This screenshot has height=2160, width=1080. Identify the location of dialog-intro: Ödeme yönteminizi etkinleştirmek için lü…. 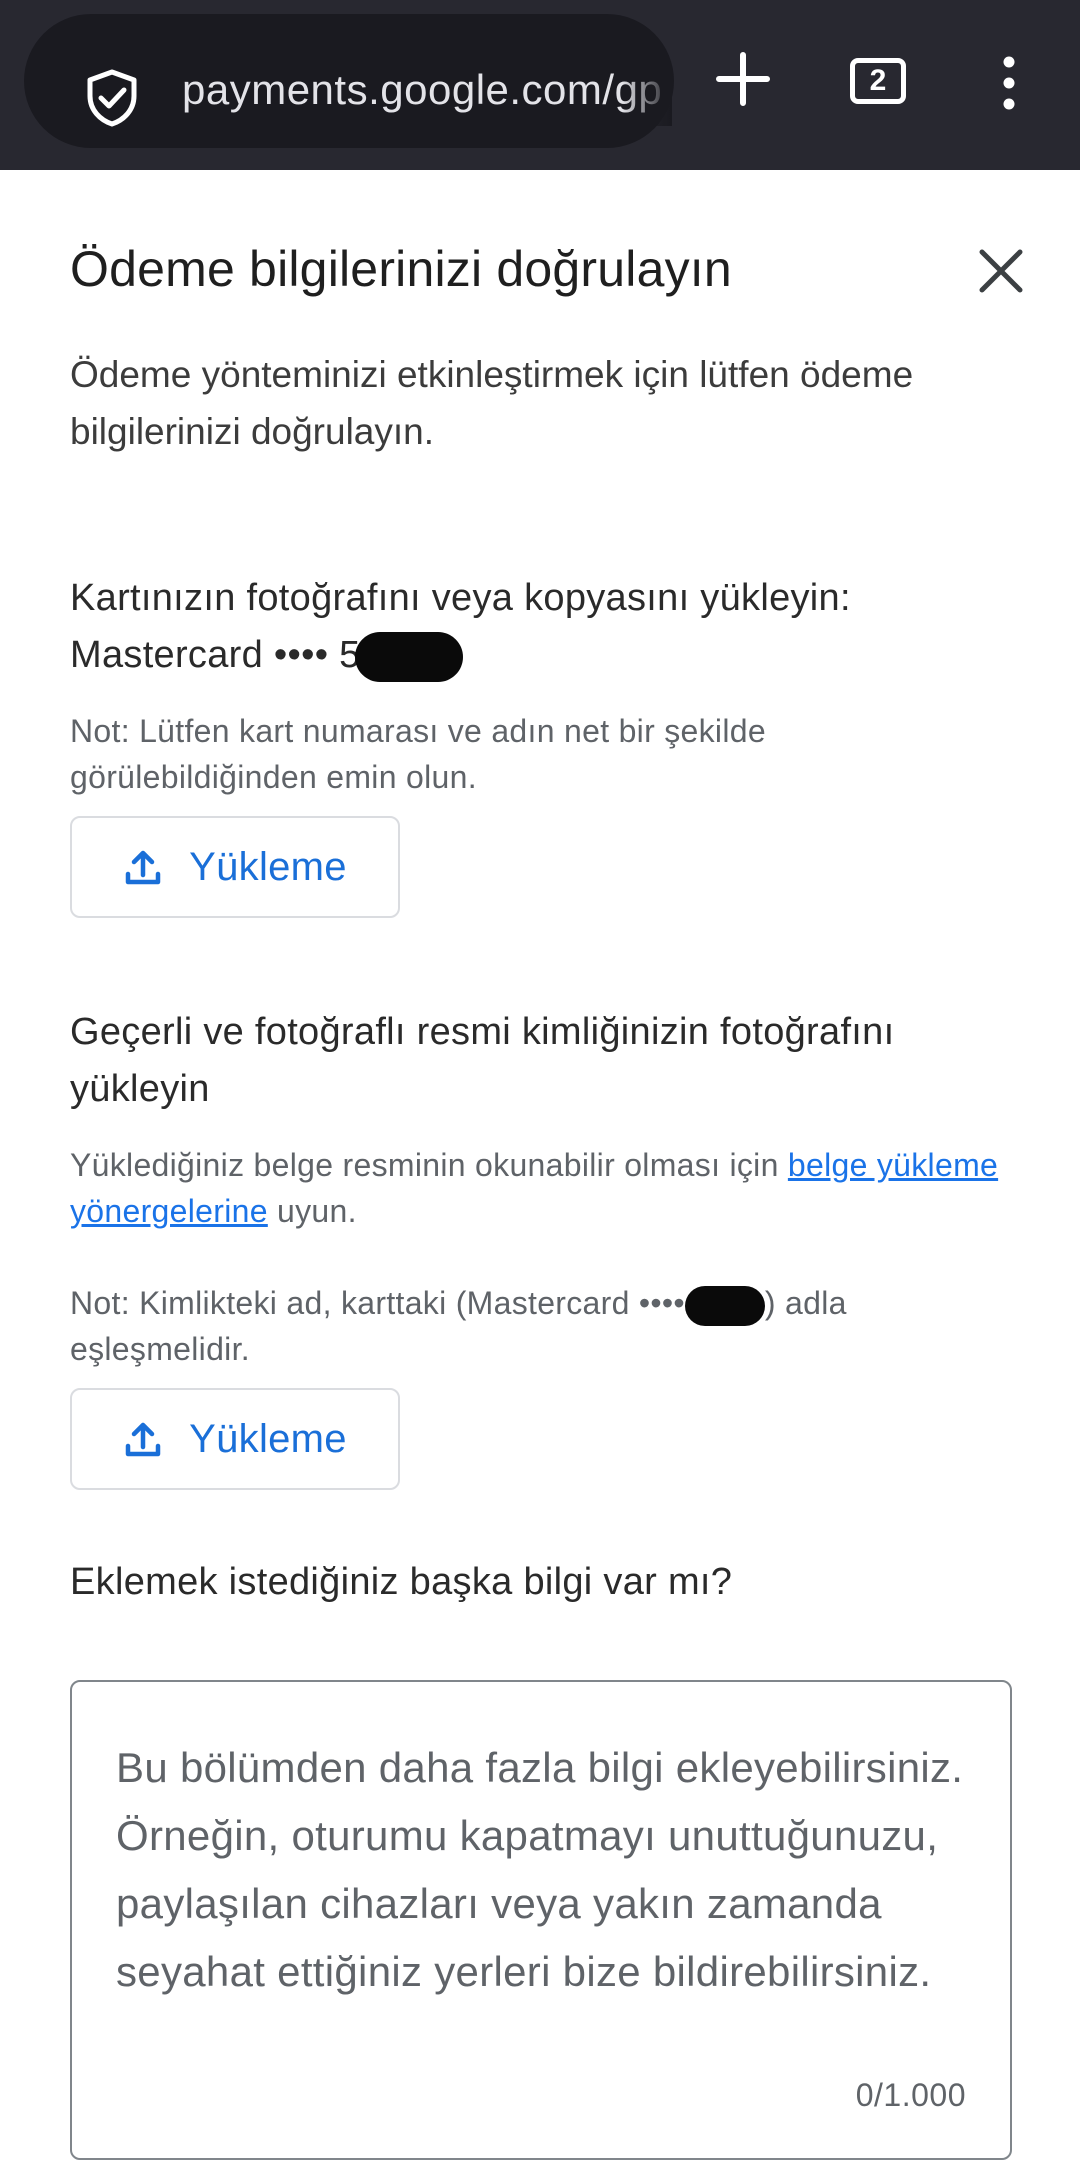
(492, 403).